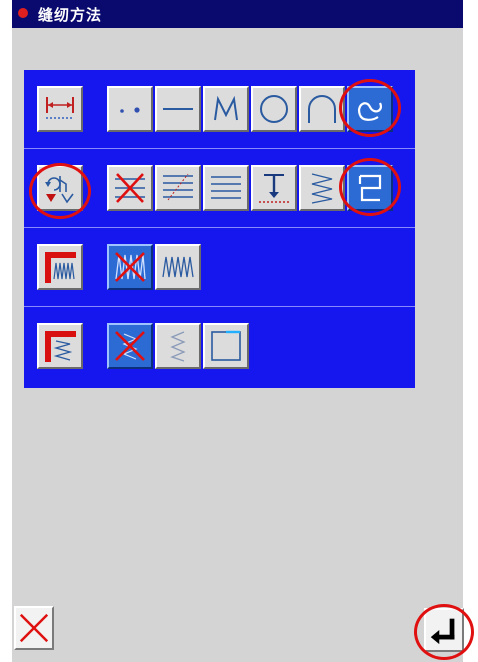 The width and height of the screenshot is (478, 662). I want to click on zigzag-on-icon, so click(178, 267).